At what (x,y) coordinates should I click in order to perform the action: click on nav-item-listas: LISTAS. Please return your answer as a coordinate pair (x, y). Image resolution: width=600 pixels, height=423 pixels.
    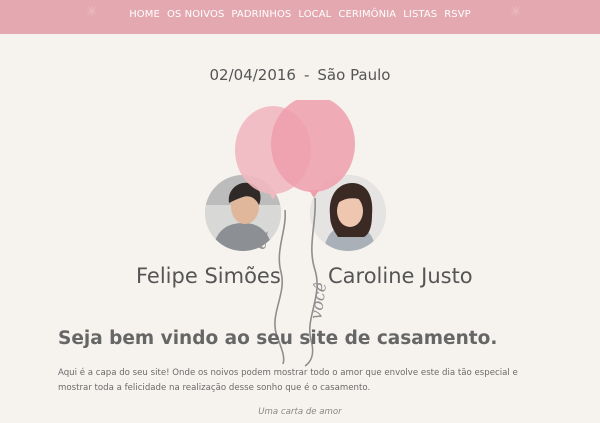
    Looking at the image, I should click on (420, 14).